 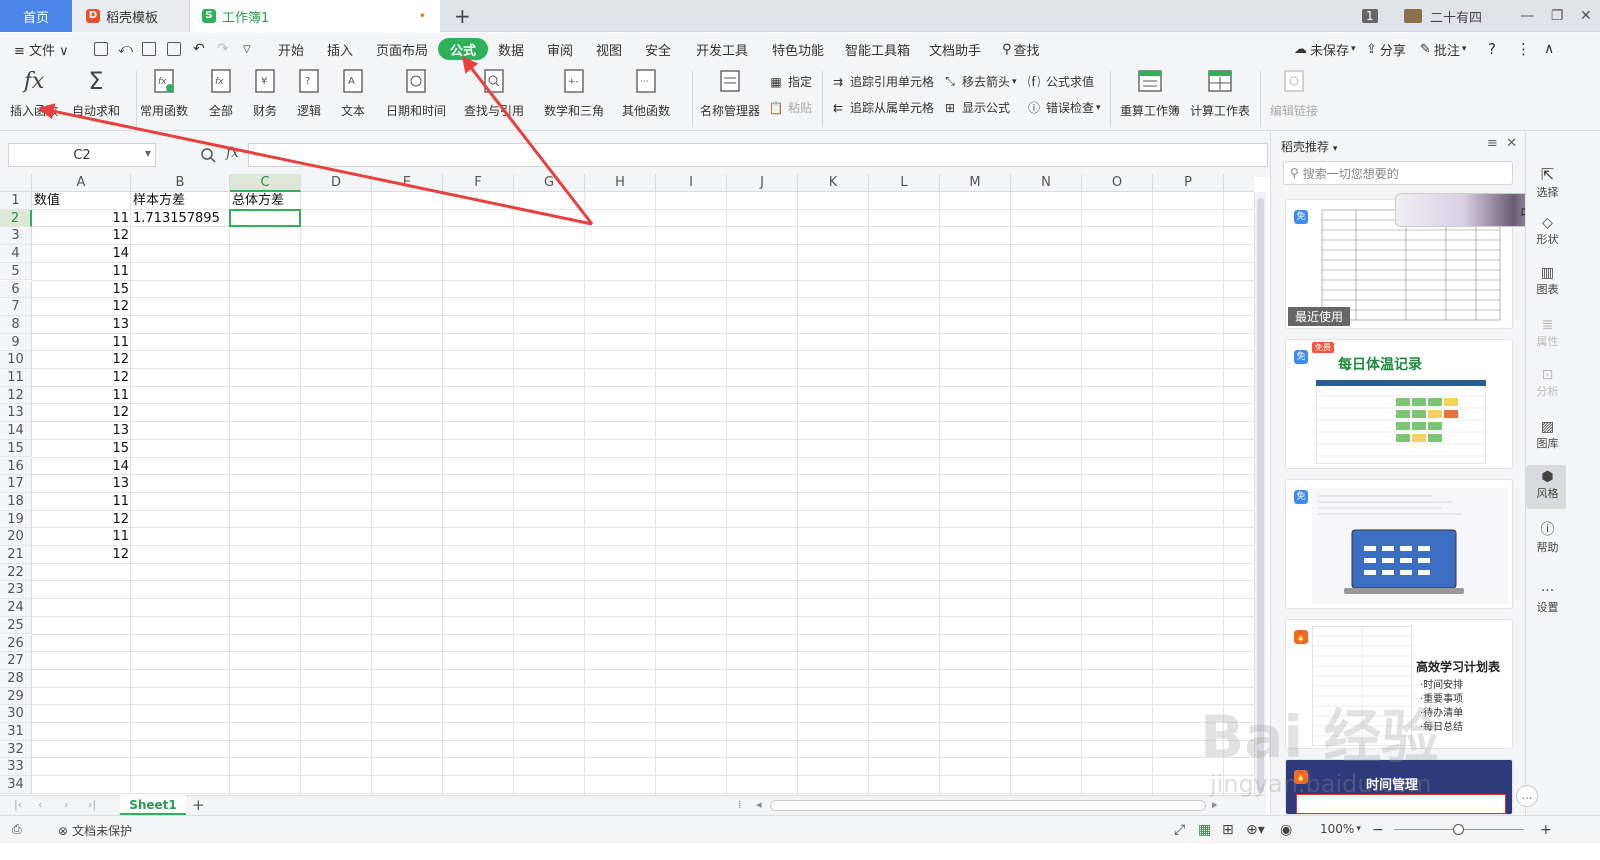 I want to click on row-header-15: 15, so click(x=16, y=448).